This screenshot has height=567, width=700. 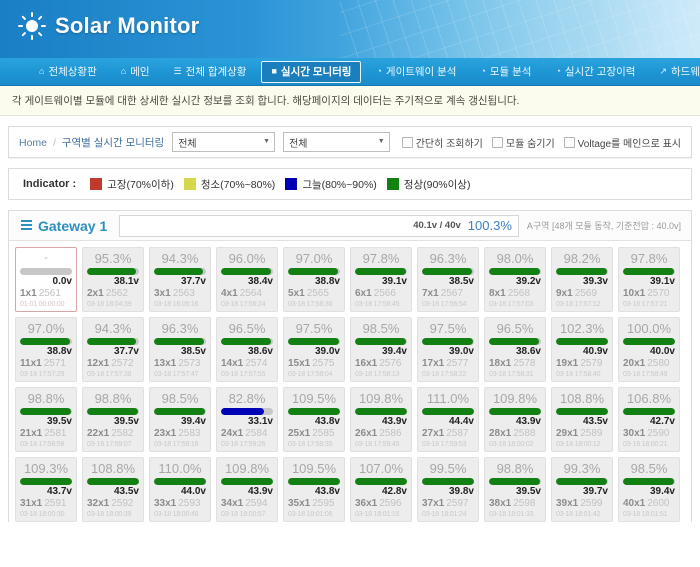 What do you see at coordinates (649, 419) in the screenshot?
I see `module-card: 106.8% 42.7v 30x1 2590 03-18 18:00:21` at bounding box center [649, 419].